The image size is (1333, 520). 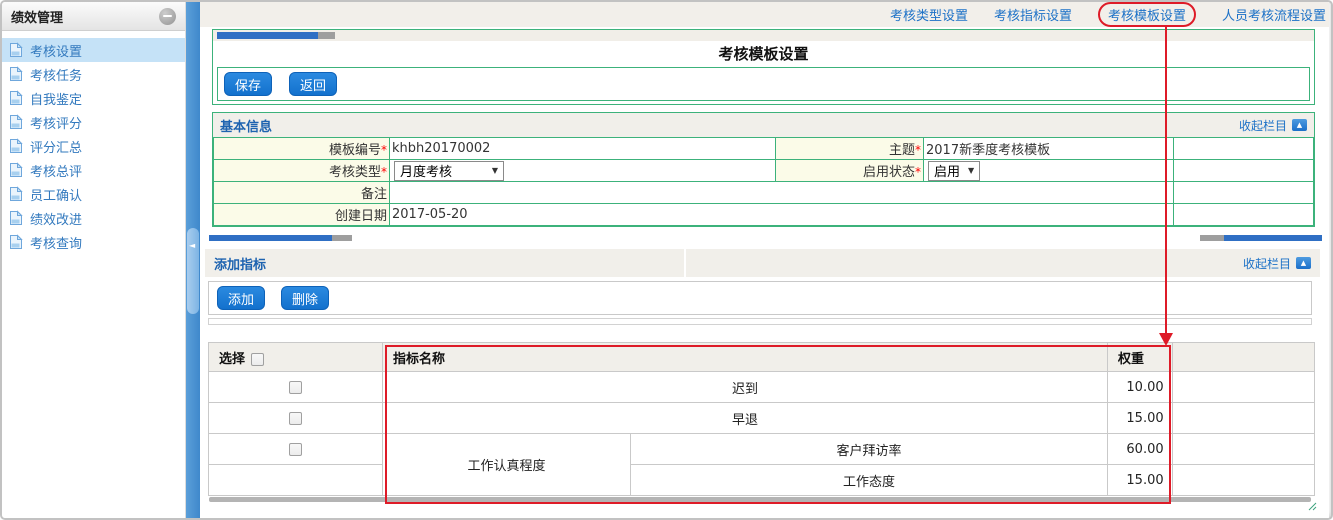 What do you see at coordinates (426, 172) in the screenshot?
I see `selected-option: 月度考核` at bounding box center [426, 172].